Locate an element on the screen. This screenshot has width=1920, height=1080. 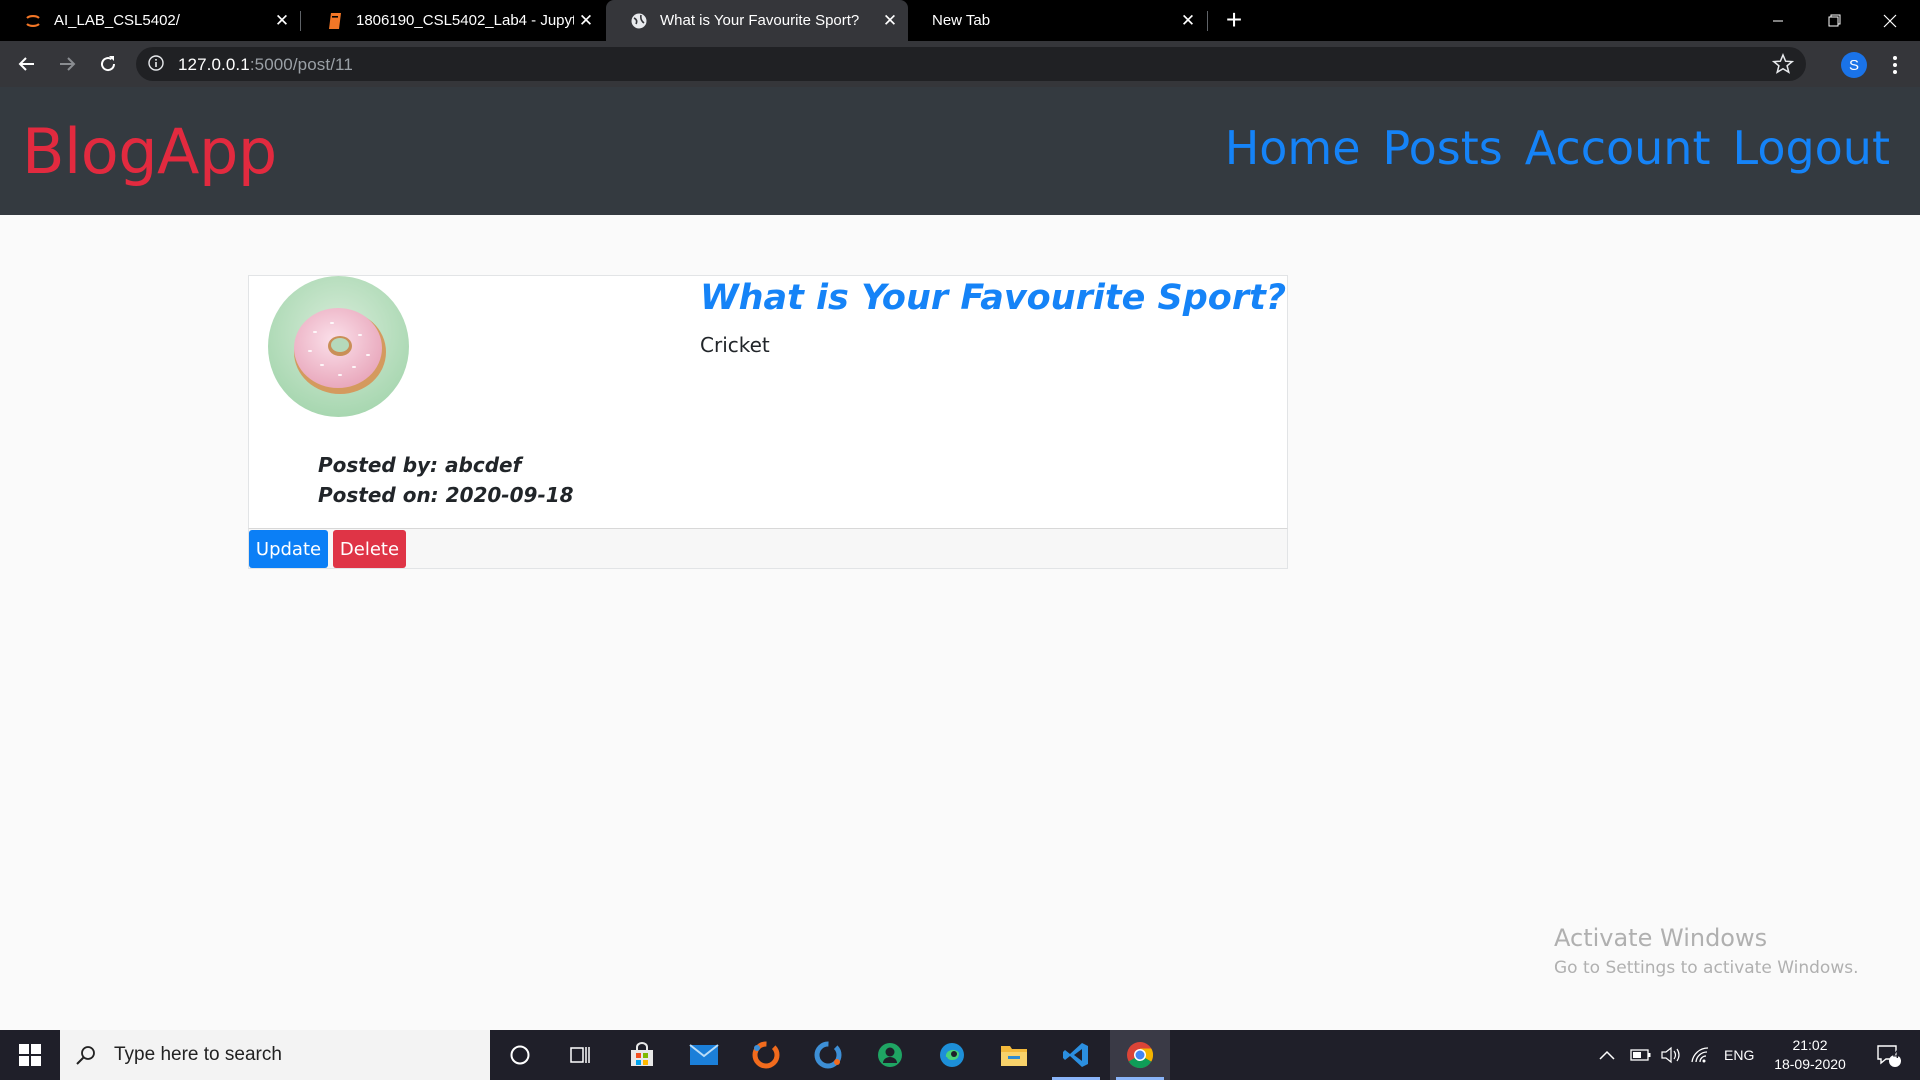
system-tray: ENG is located at coordinates (1676, 1055).